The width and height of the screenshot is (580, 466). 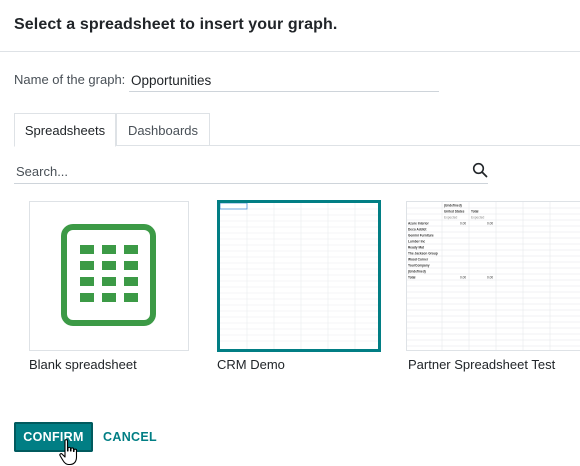 I want to click on tab-spreadsheets: Spreadsheets, so click(x=65, y=130).